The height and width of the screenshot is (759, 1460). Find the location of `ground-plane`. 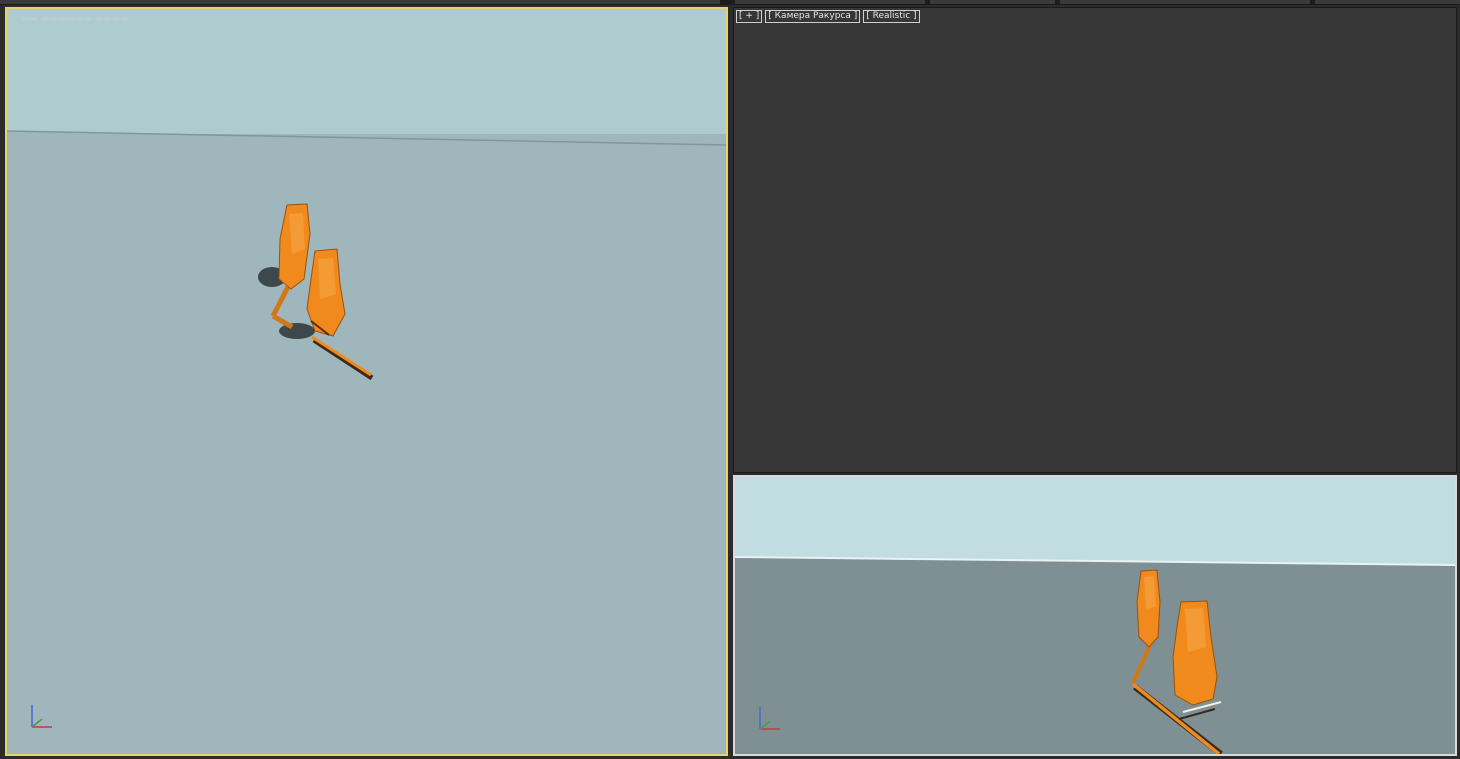

ground-plane is located at coordinates (1095, 655).